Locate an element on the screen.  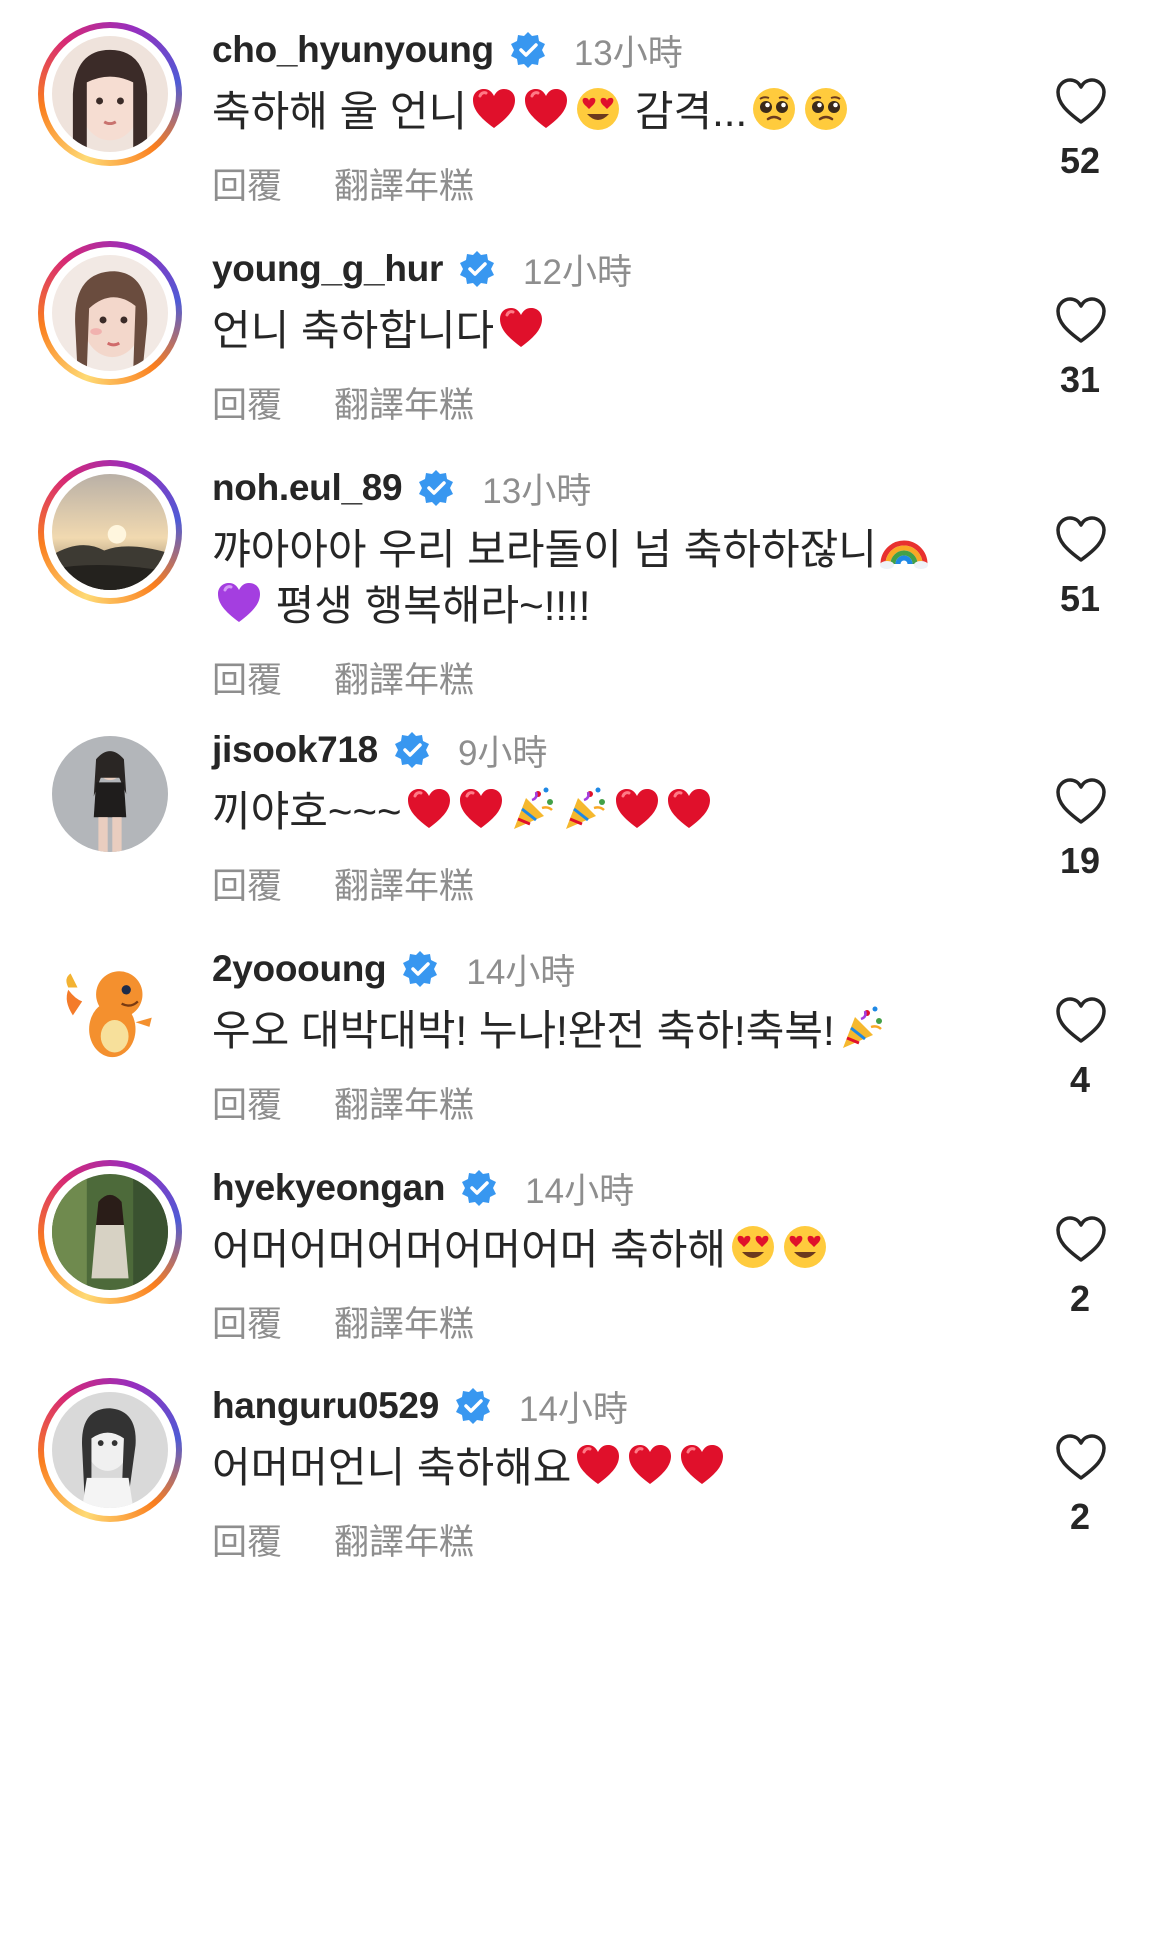
timestamp: 9小時 is located at coordinates (502, 753).